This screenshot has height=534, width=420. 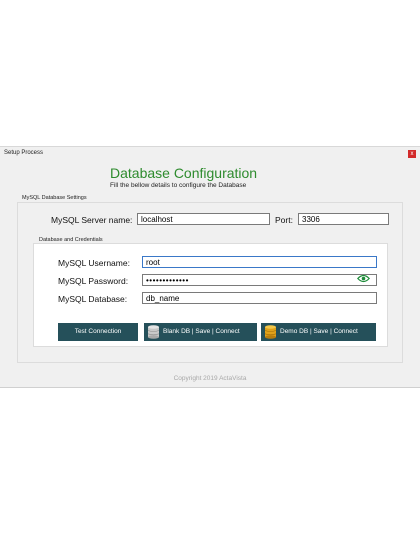 I want to click on copyright-text: Copyright 2019 ActaVista, so click(x=210, y=378).